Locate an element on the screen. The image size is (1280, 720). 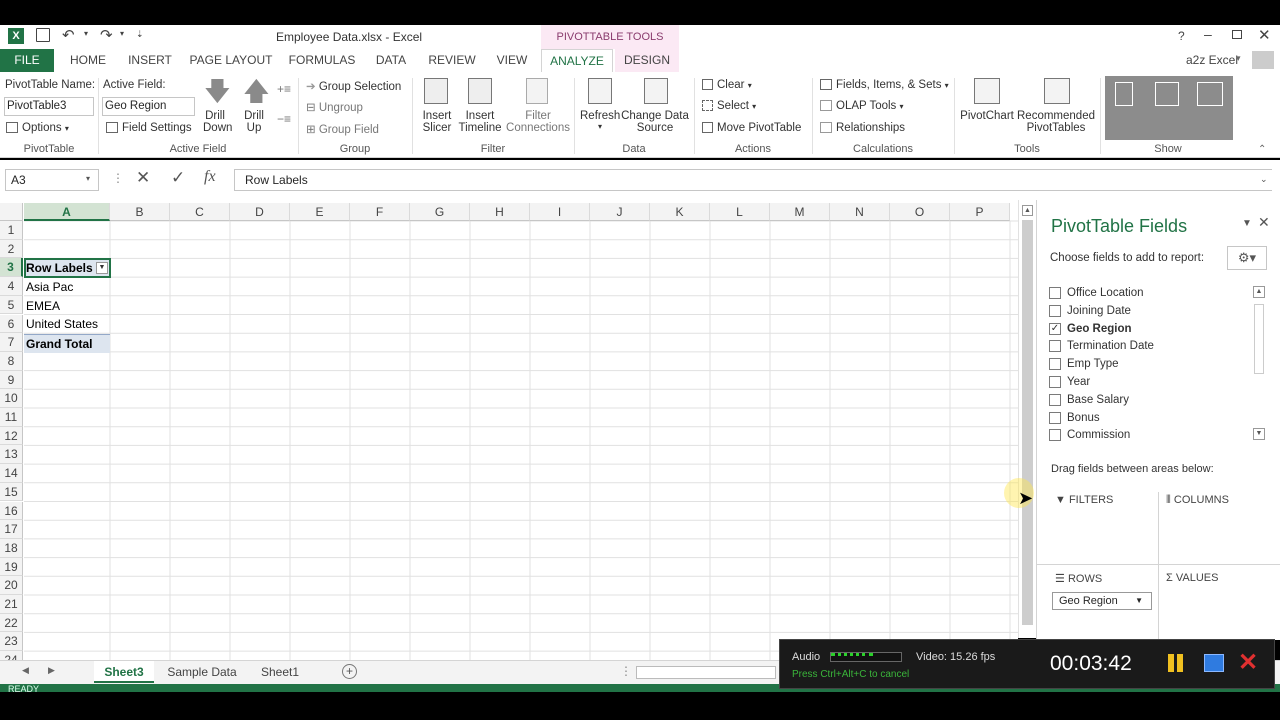
change-data-source-icon is located at coordinates (656, 91).